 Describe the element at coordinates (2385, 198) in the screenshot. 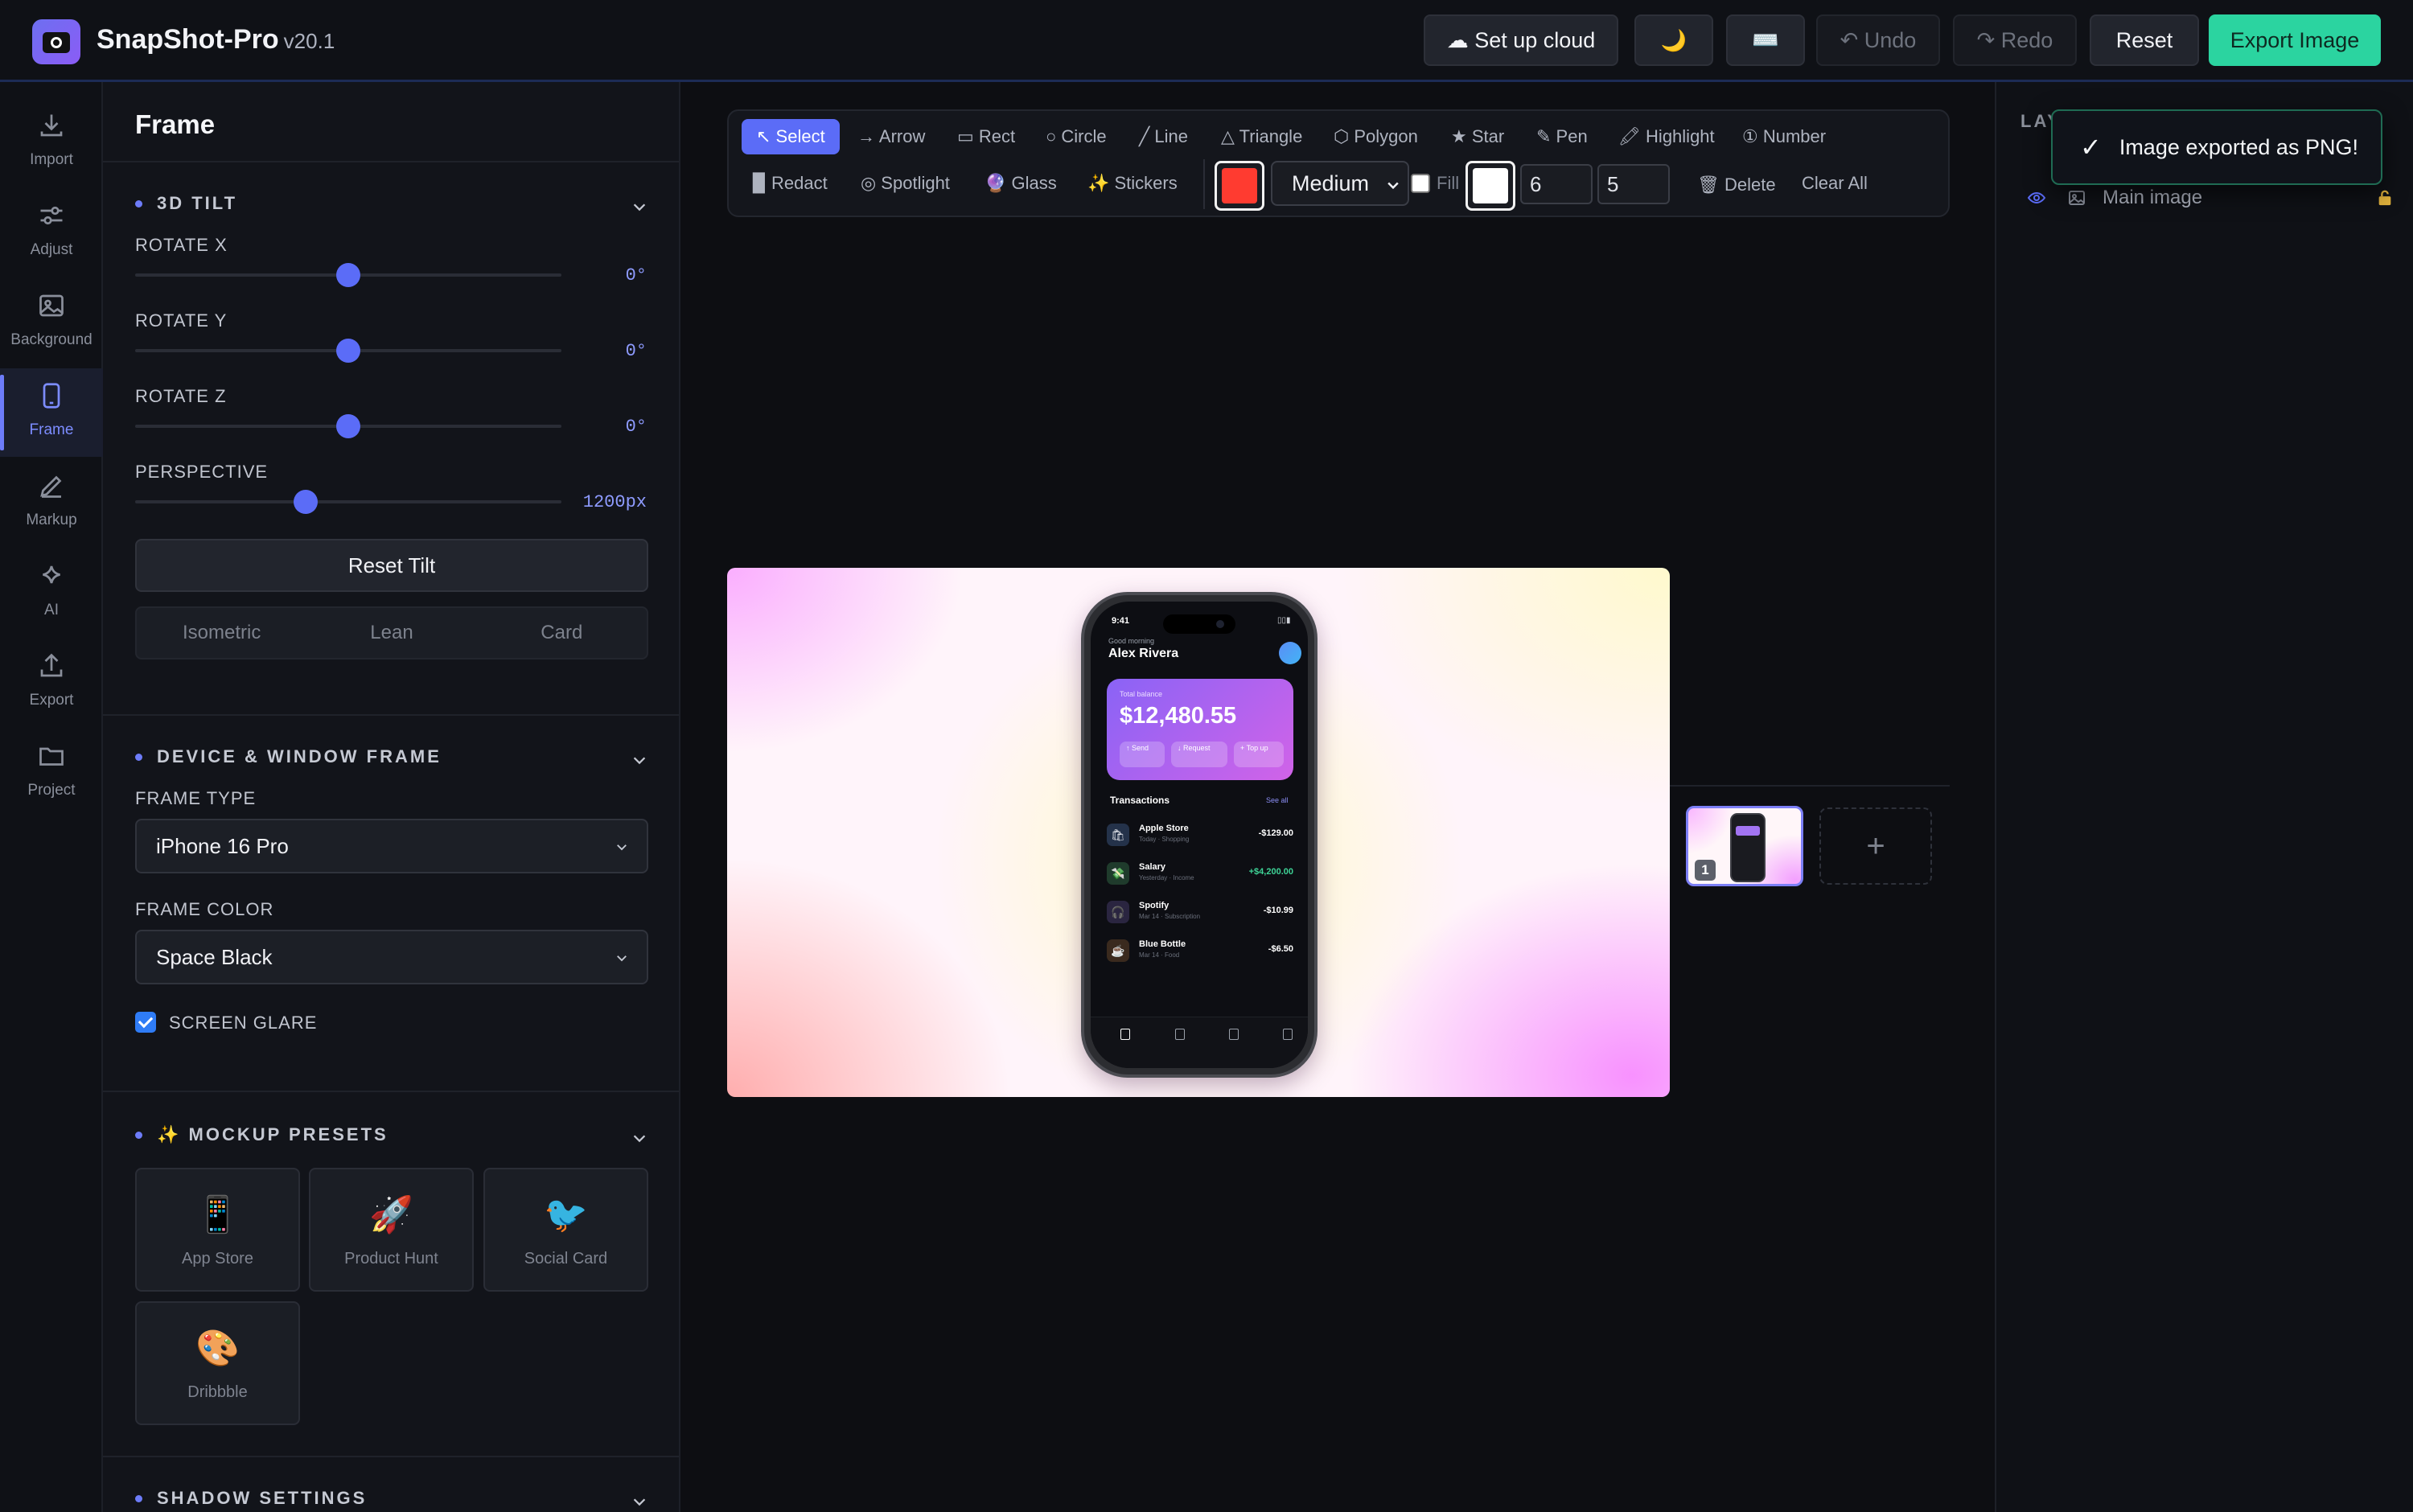

I see `lock-icon` at that location.